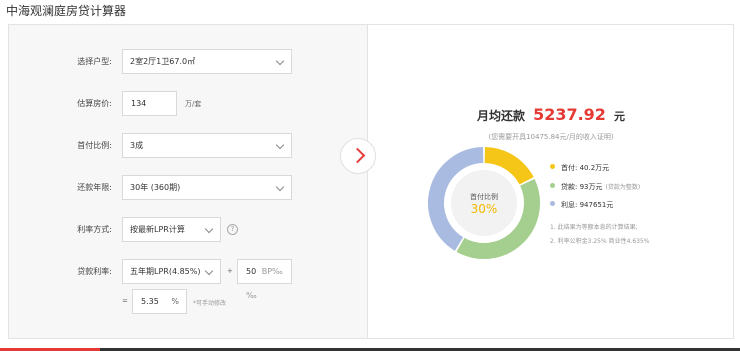  I want to click on price-input: 134, so click(149, 103).